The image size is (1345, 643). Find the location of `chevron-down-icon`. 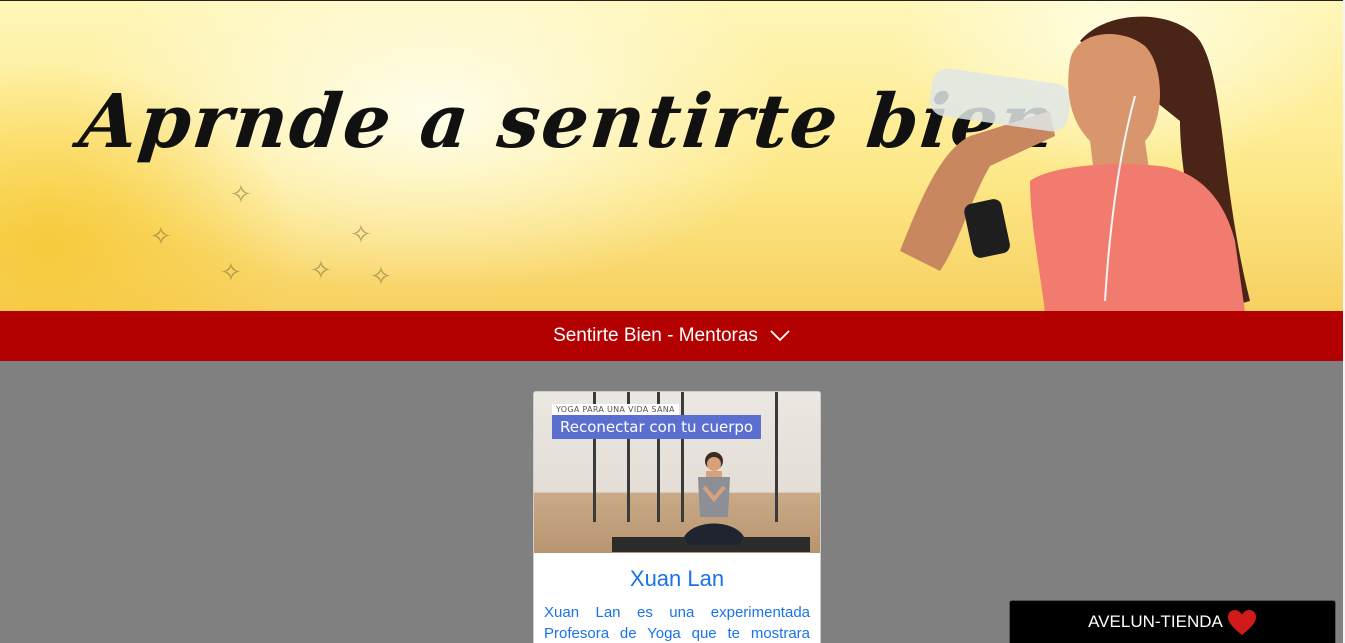

chevron-down-icon is located at coordinates (780, 336).